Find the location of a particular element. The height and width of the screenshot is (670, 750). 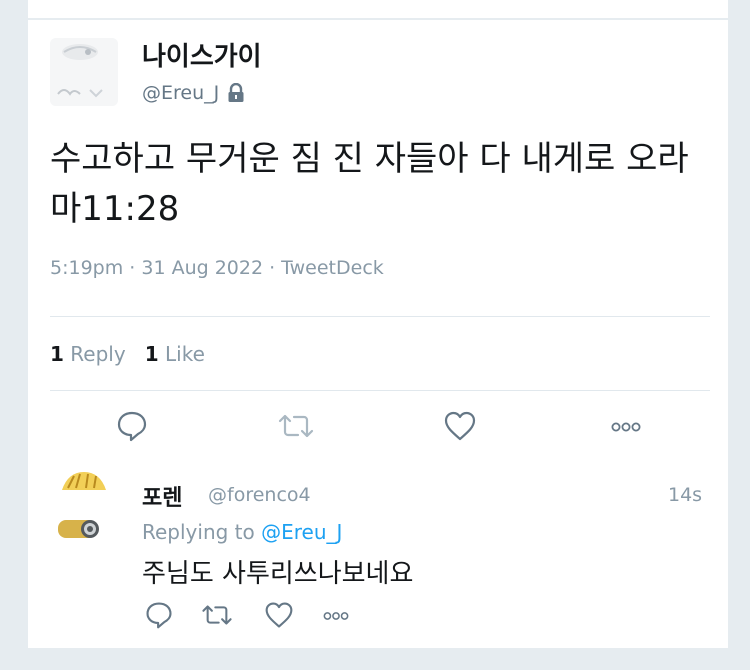

reply-reply-button is located at coordinates (159, 615).